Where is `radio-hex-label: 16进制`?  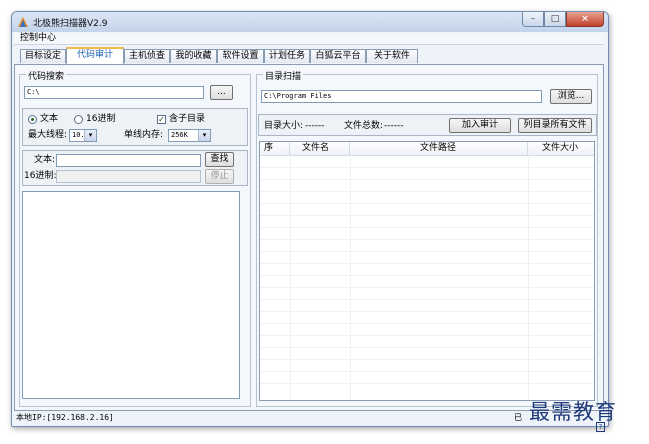
radio-hex-label: 16进制 is located at coordinates (101, 119).